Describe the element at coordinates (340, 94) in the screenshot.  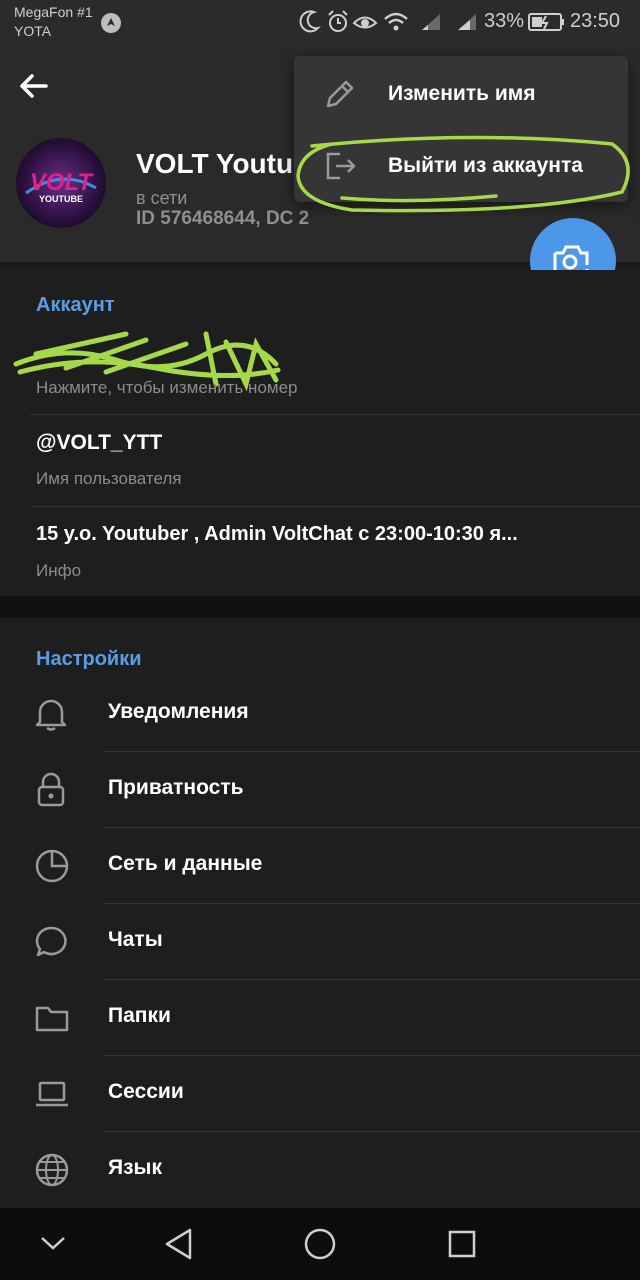
I see `pencil-icon` at that location.